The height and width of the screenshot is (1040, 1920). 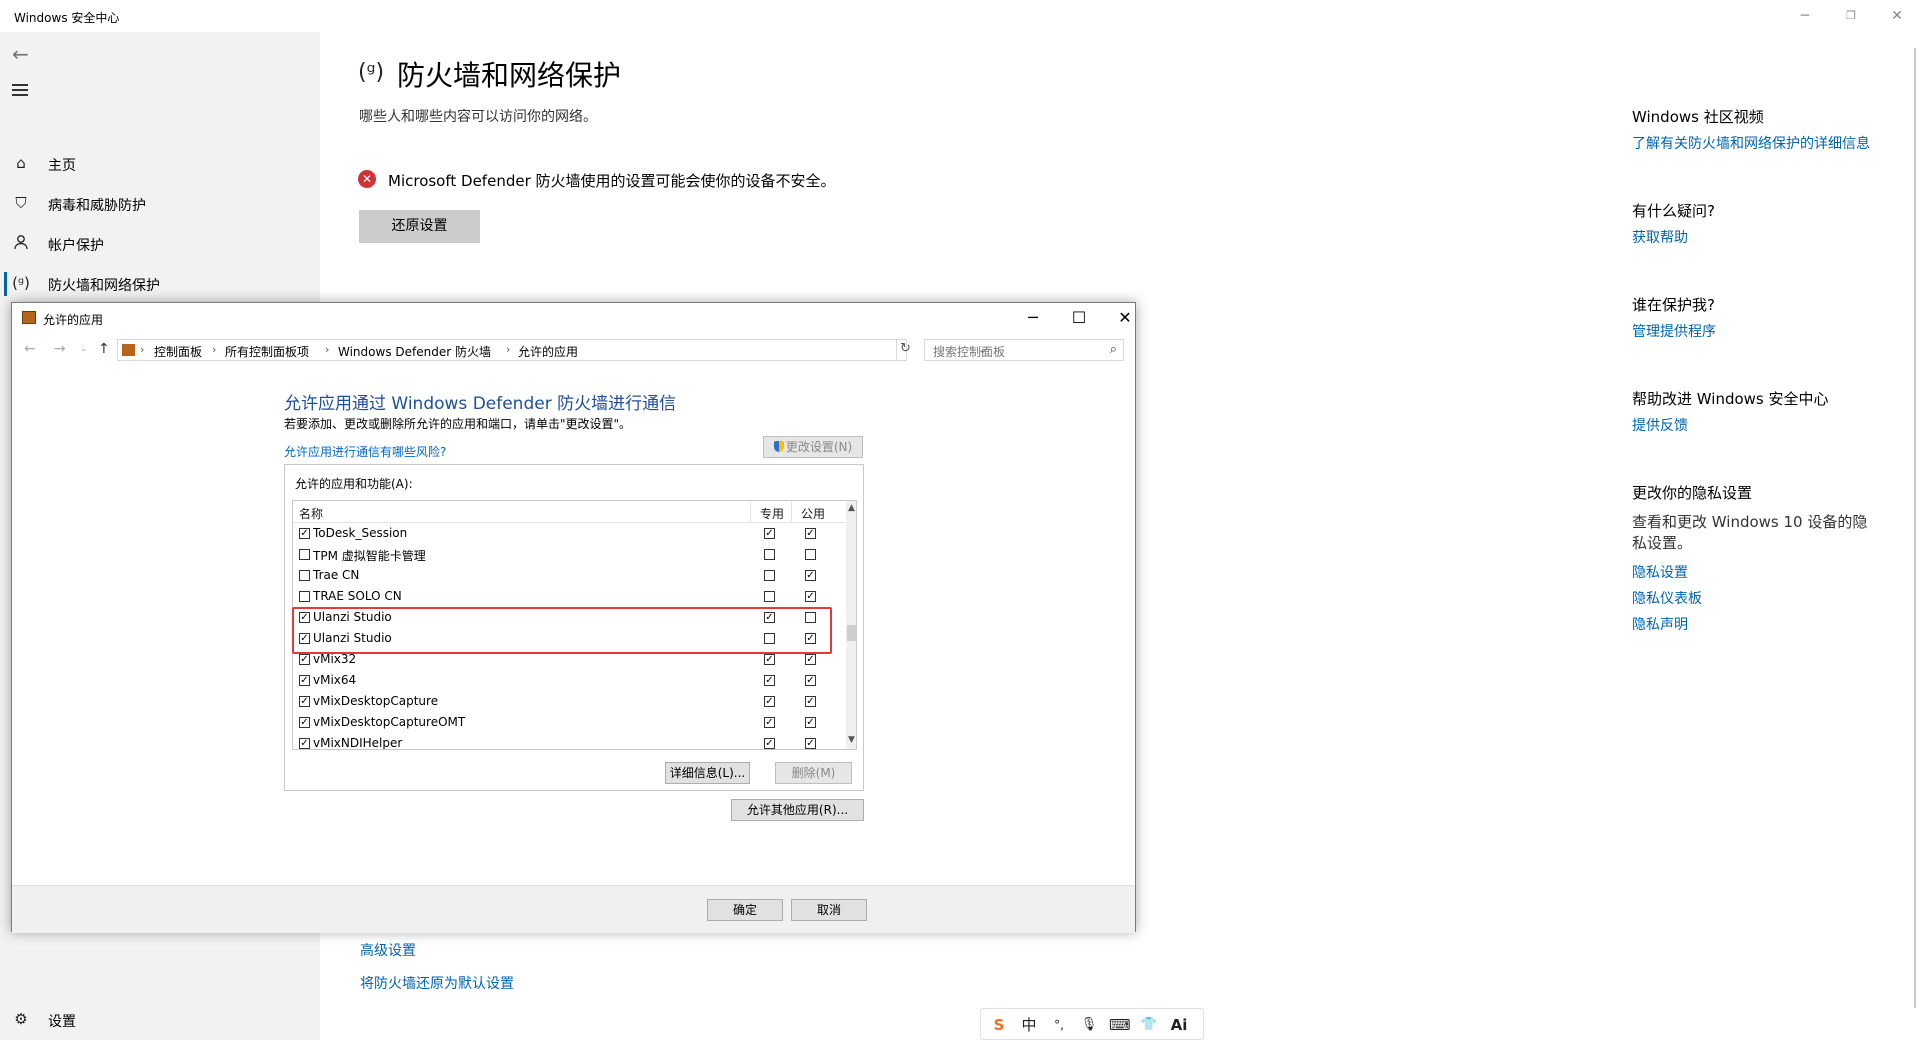 What do you see at coordinates (999, 1025) in the screenshot?
I see `sogou-logo-icon: S` at bounding box center [999, 1025].